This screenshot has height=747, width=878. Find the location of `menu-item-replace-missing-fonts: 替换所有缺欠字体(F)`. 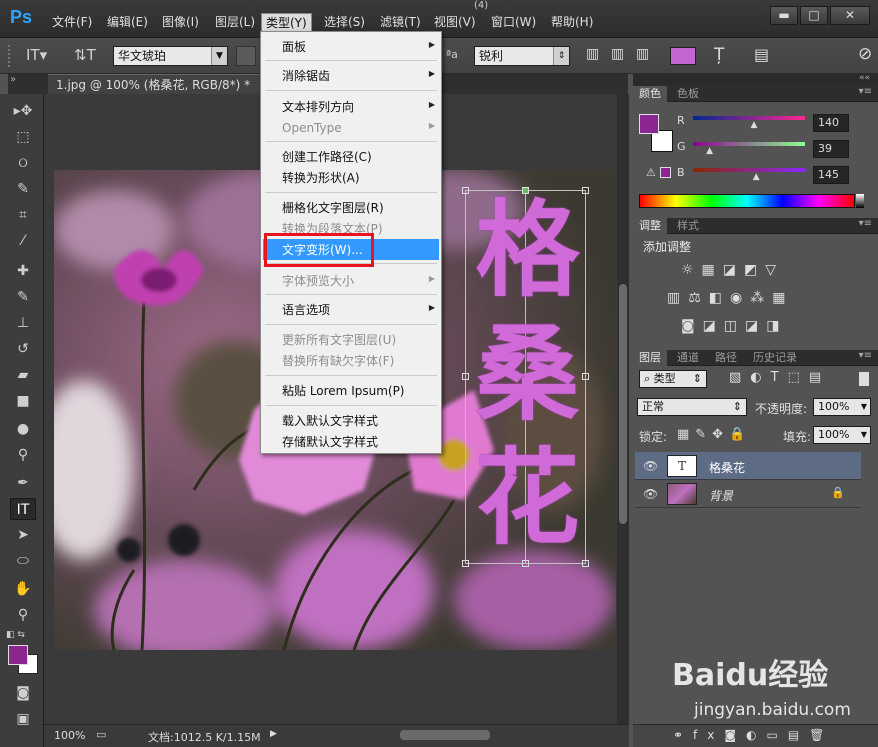

menu-item-replace-missing-fonts: 替换所有缺欠字体(F) is located at coordinates (338, 361).